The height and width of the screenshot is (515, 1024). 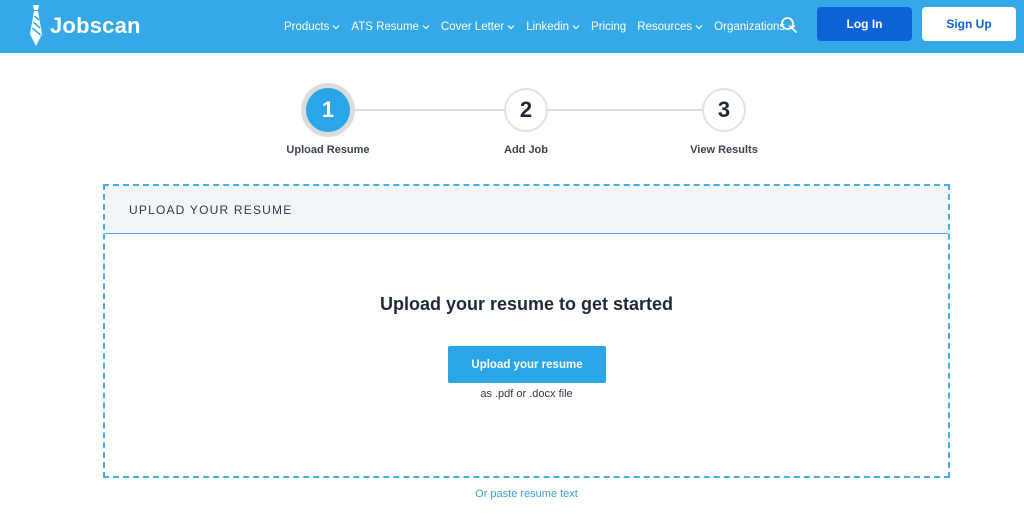 I want to click on nav-item-linkedin: Linkedin, so click(x=553, y=27).